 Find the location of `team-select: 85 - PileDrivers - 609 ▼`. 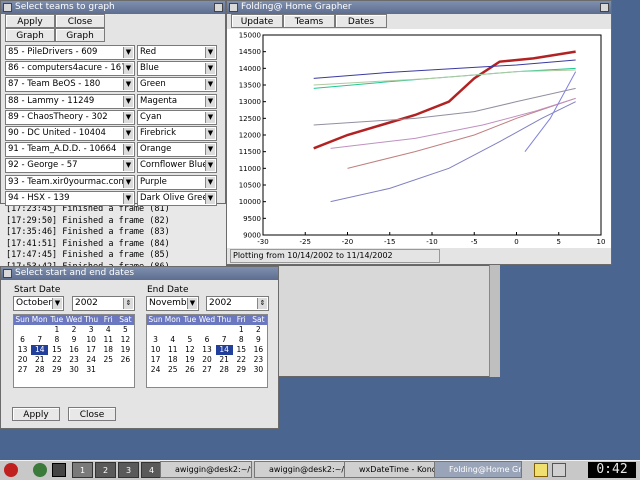

team-select: 85 - PileDrivers - 609 ▼ is located at coordinates (70, 52).